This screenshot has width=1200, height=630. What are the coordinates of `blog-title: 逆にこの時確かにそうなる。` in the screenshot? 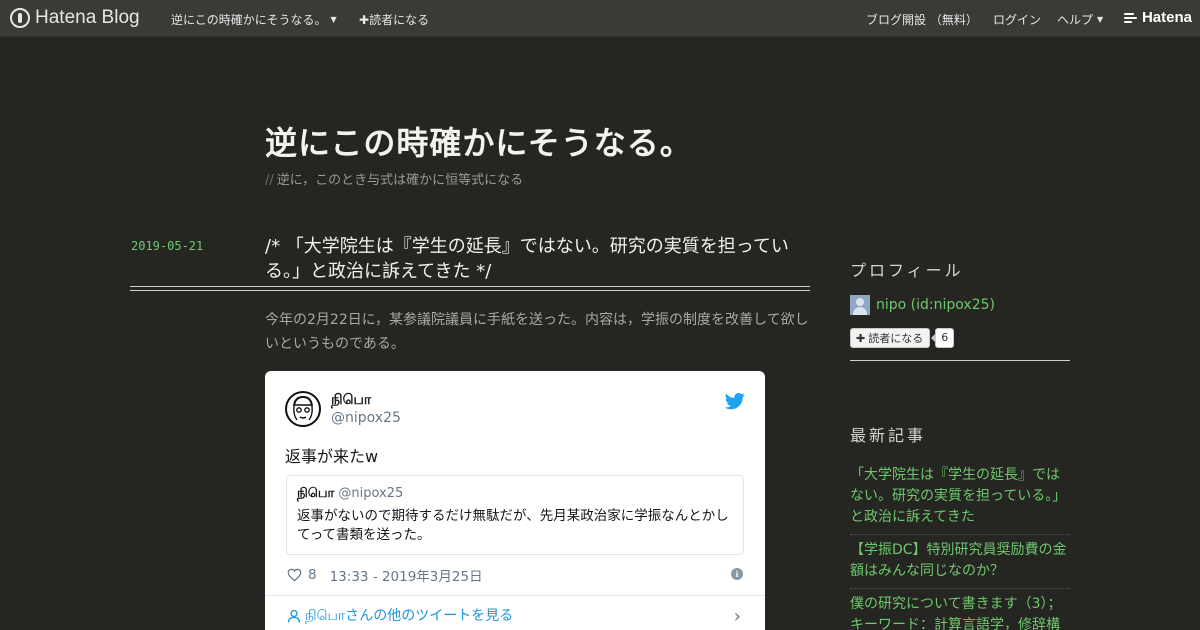 It's located at (479, 141).